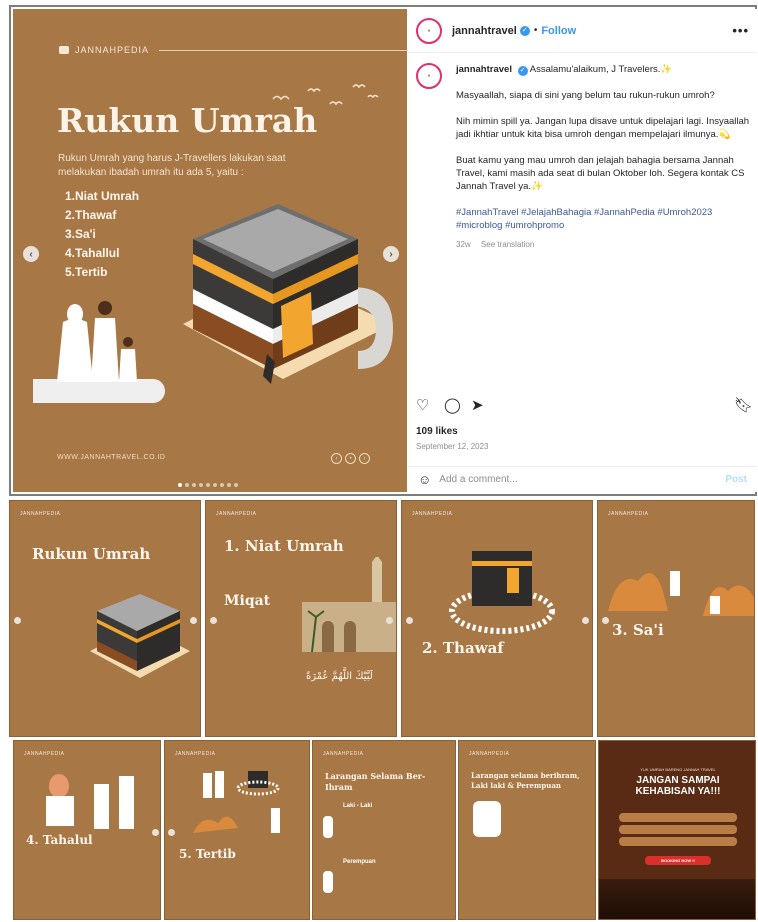  Describe the element at coordinates (328, 882) in the screenshot. I see `pilgrim-woman-icon` at that location.